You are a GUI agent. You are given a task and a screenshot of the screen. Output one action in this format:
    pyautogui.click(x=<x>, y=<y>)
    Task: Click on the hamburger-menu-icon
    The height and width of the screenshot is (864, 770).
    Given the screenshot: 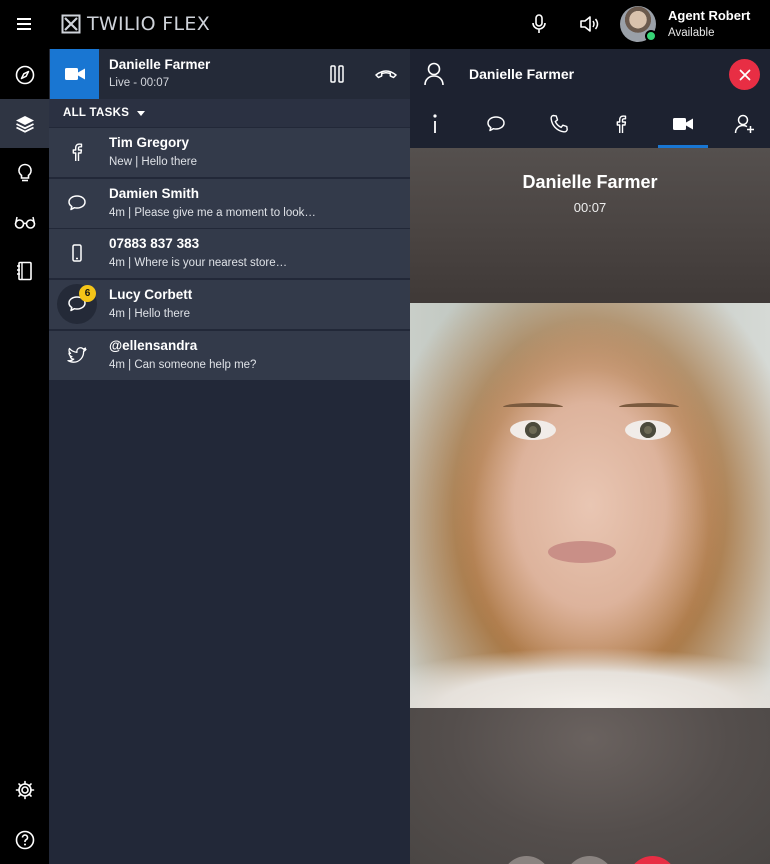 What is the action you would take?
    pyautogui.click(x=25, y=24)
    